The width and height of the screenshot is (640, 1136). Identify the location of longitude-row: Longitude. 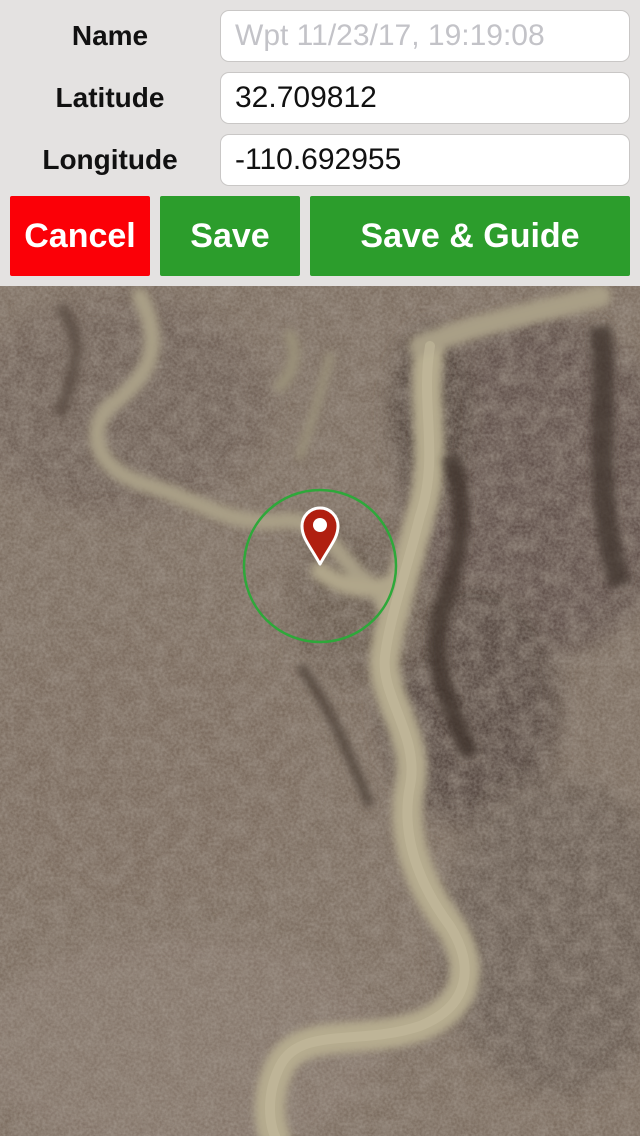
(320, 160).